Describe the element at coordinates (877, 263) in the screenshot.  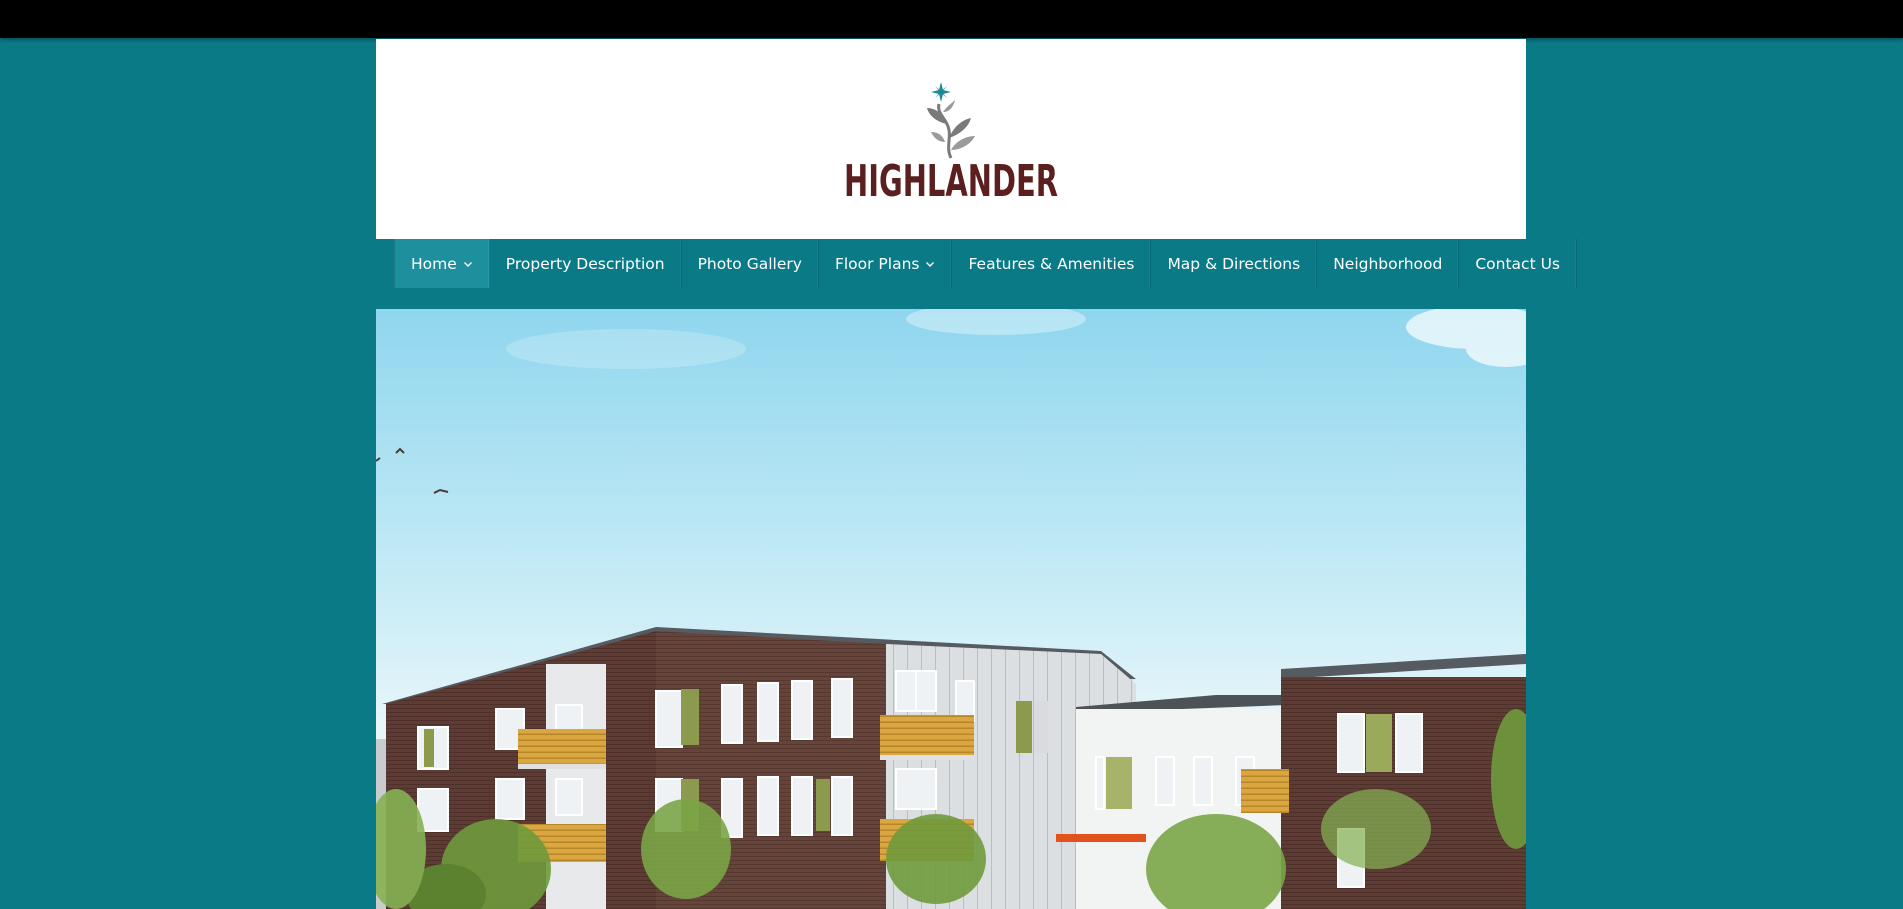
I see `nav-item-label: Floor Plans` at that location.